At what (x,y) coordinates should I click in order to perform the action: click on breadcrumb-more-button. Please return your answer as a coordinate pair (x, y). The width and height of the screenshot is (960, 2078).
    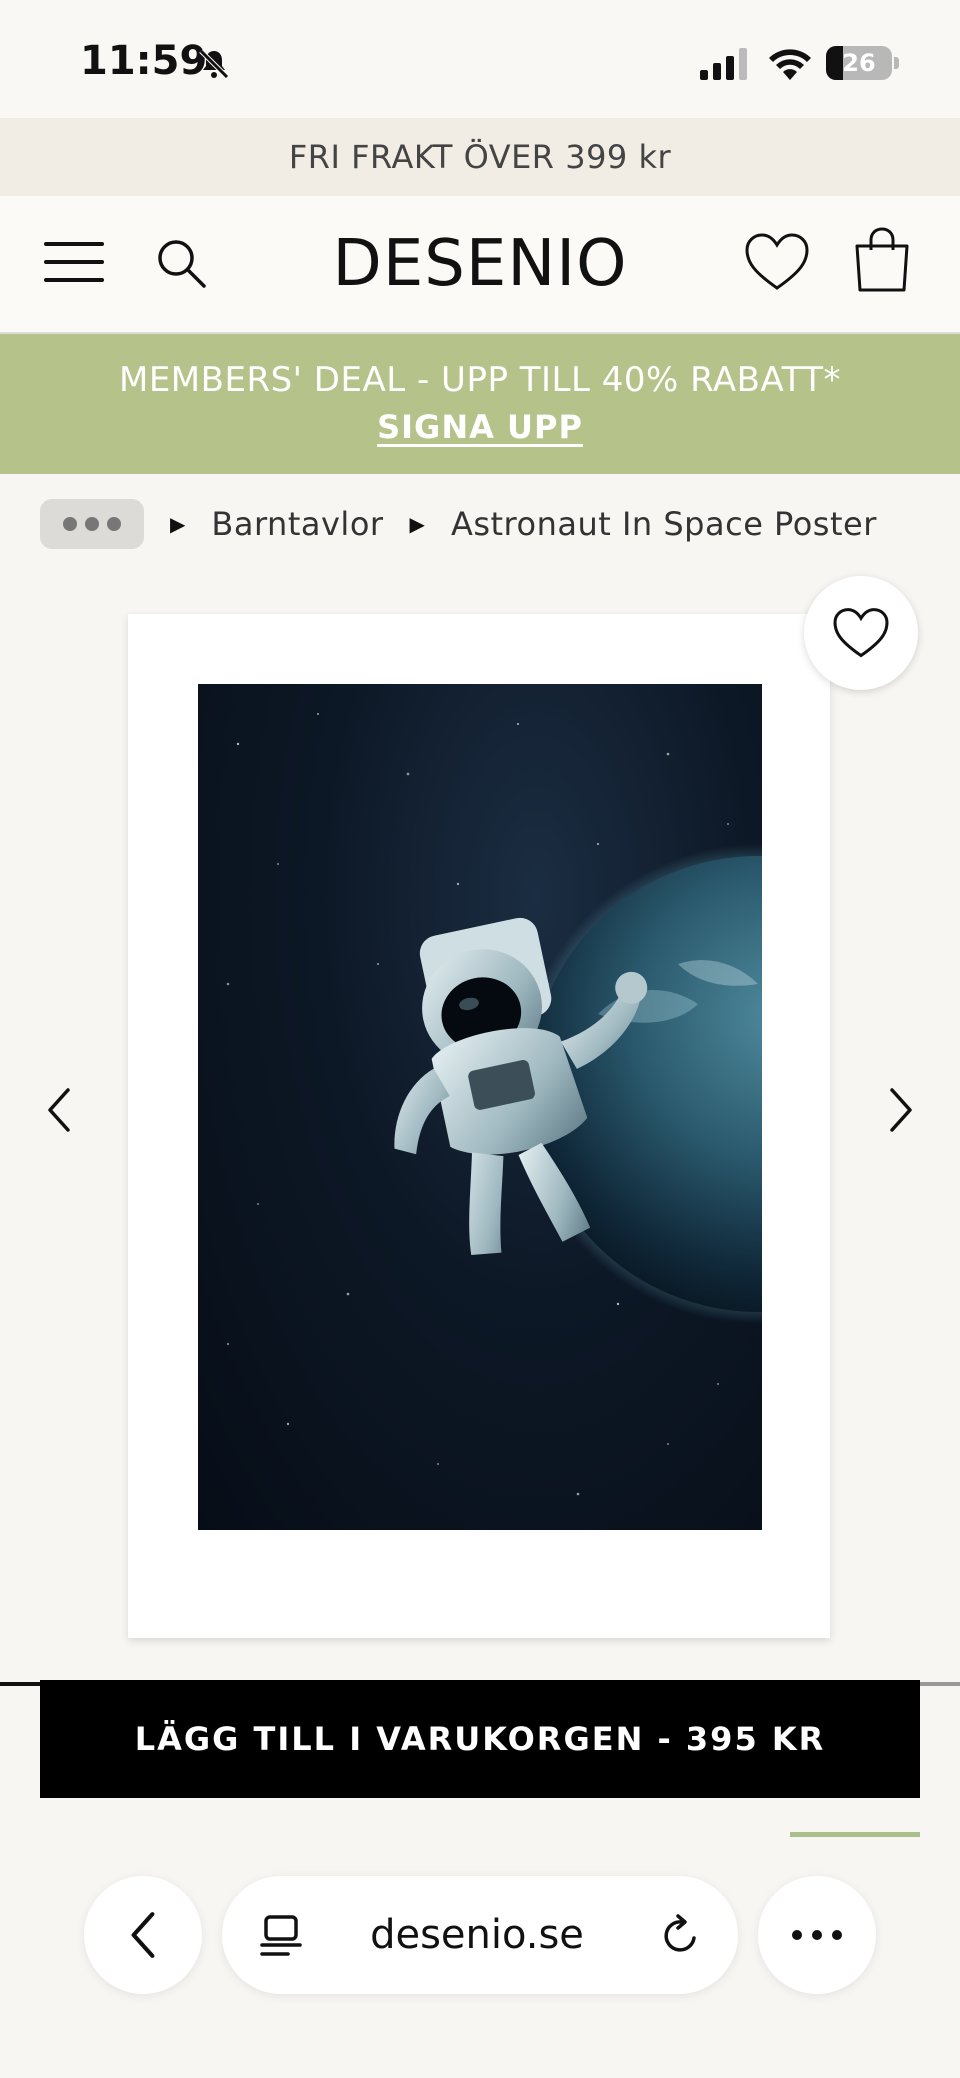
    Looking at the image, I should click on (92, 524).